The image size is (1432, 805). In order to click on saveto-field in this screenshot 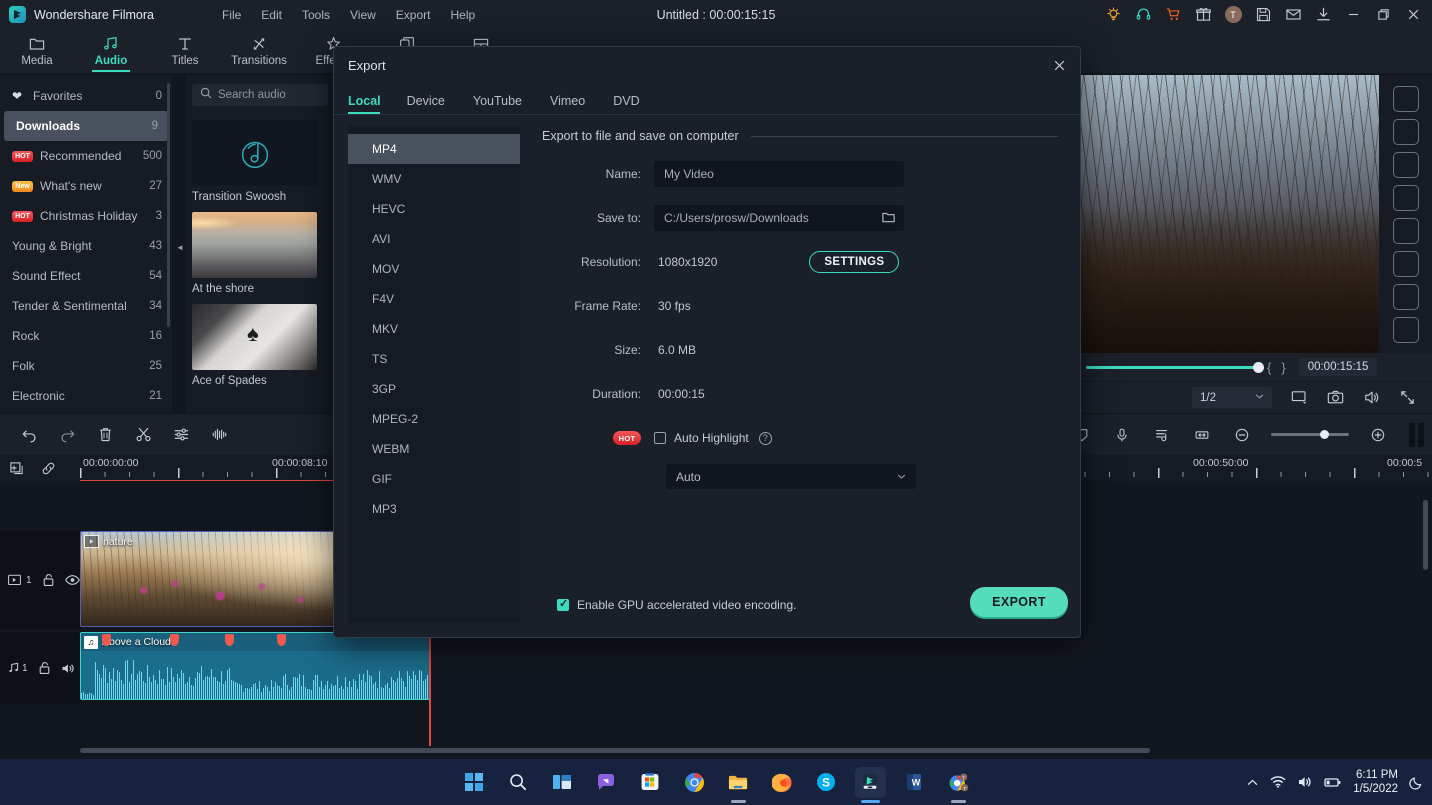, I will do `click(779, 218)`.